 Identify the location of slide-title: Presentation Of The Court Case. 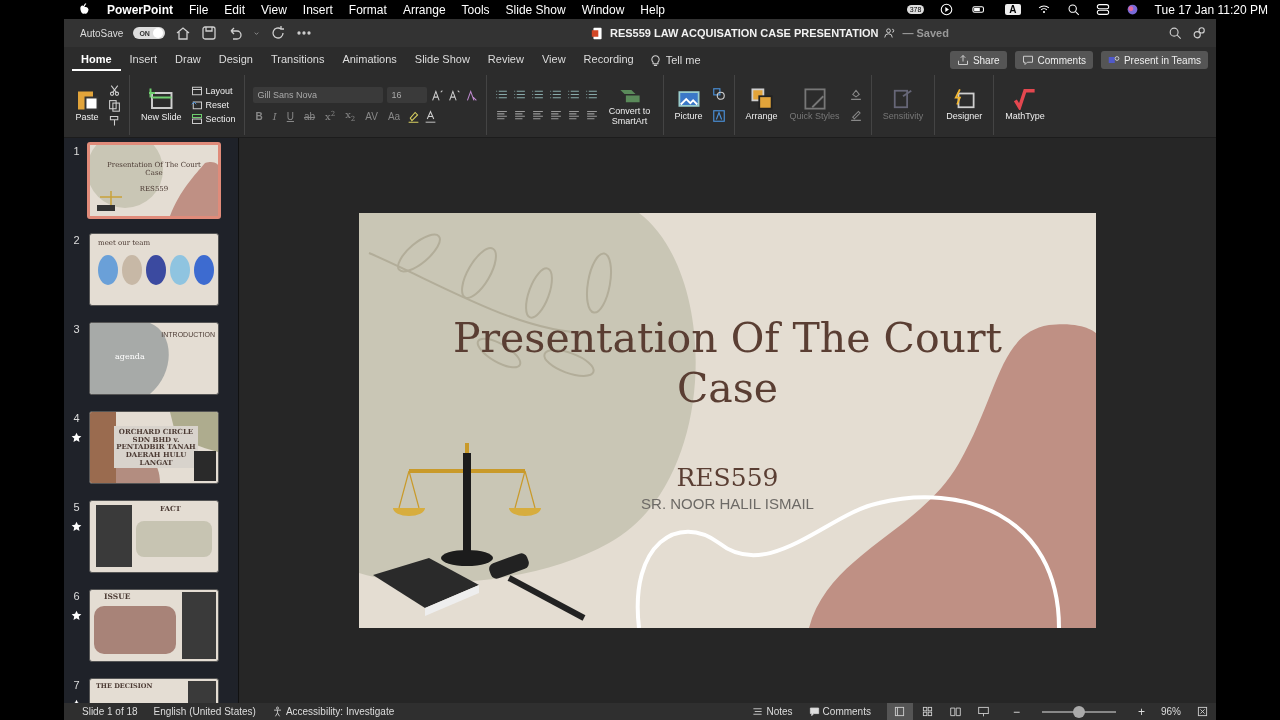
(727, 363).